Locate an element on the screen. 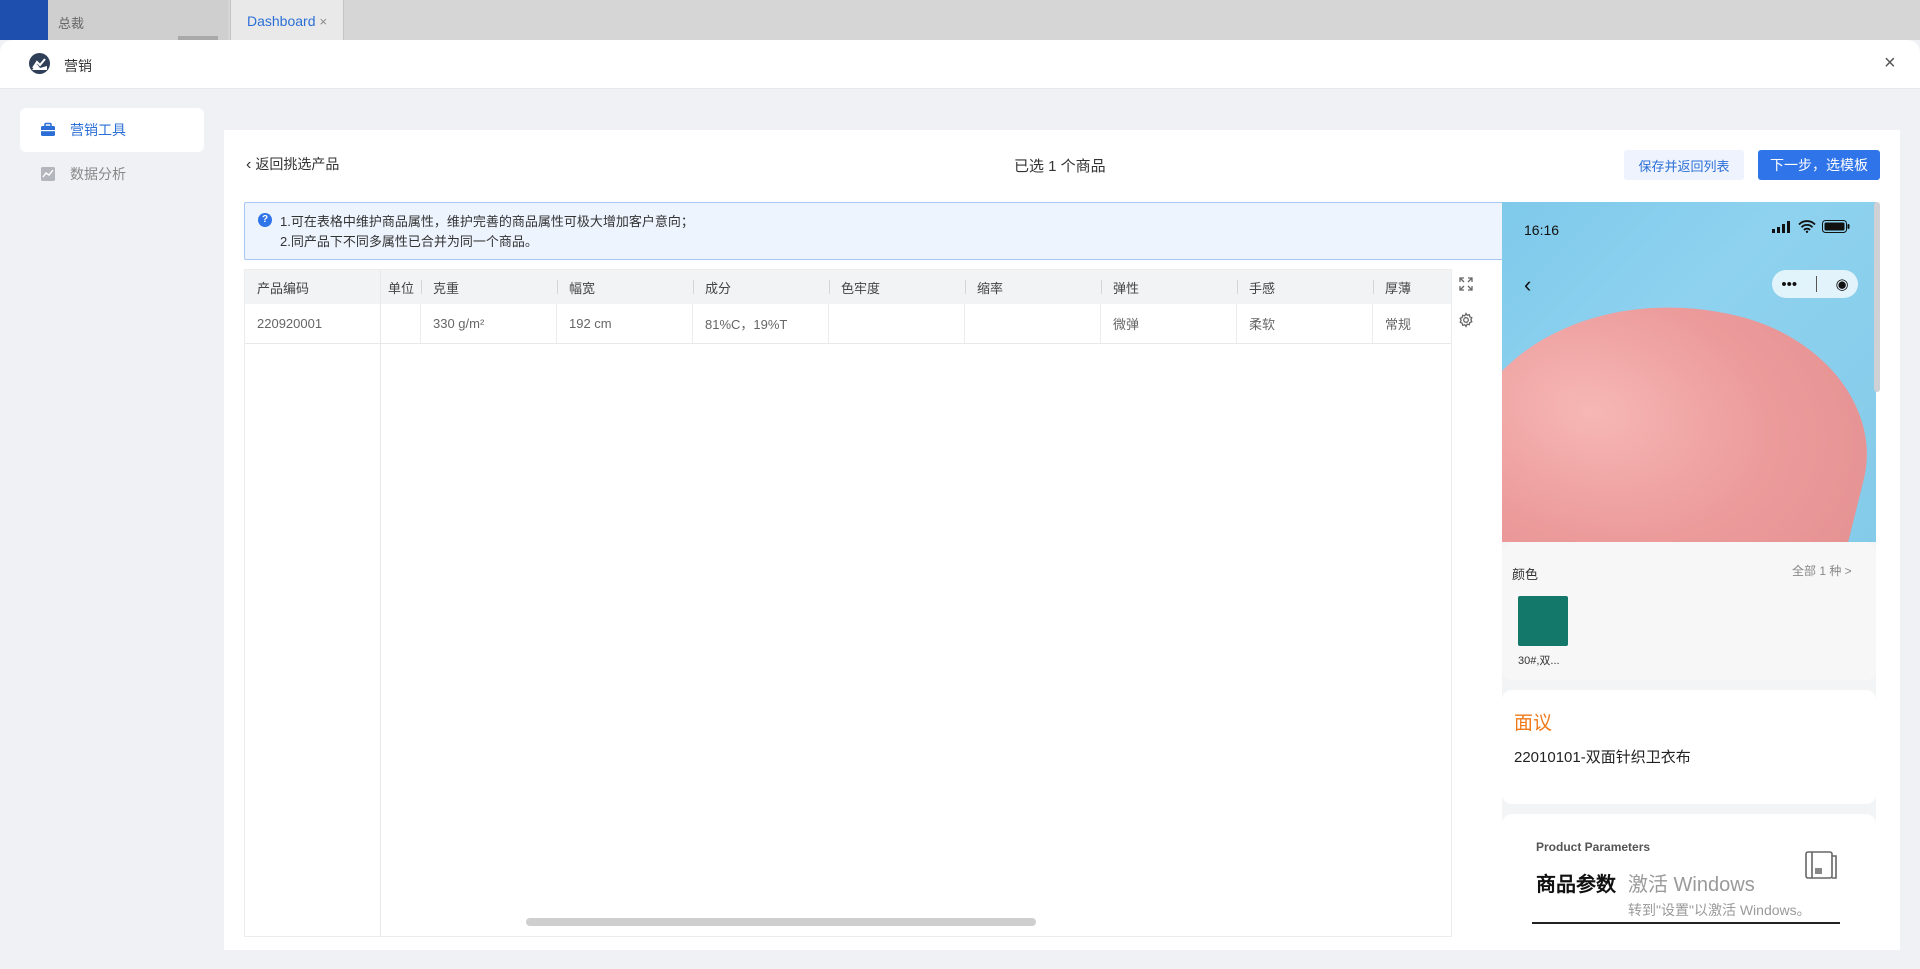  app-brand-block is located at coordinates (24, 20).